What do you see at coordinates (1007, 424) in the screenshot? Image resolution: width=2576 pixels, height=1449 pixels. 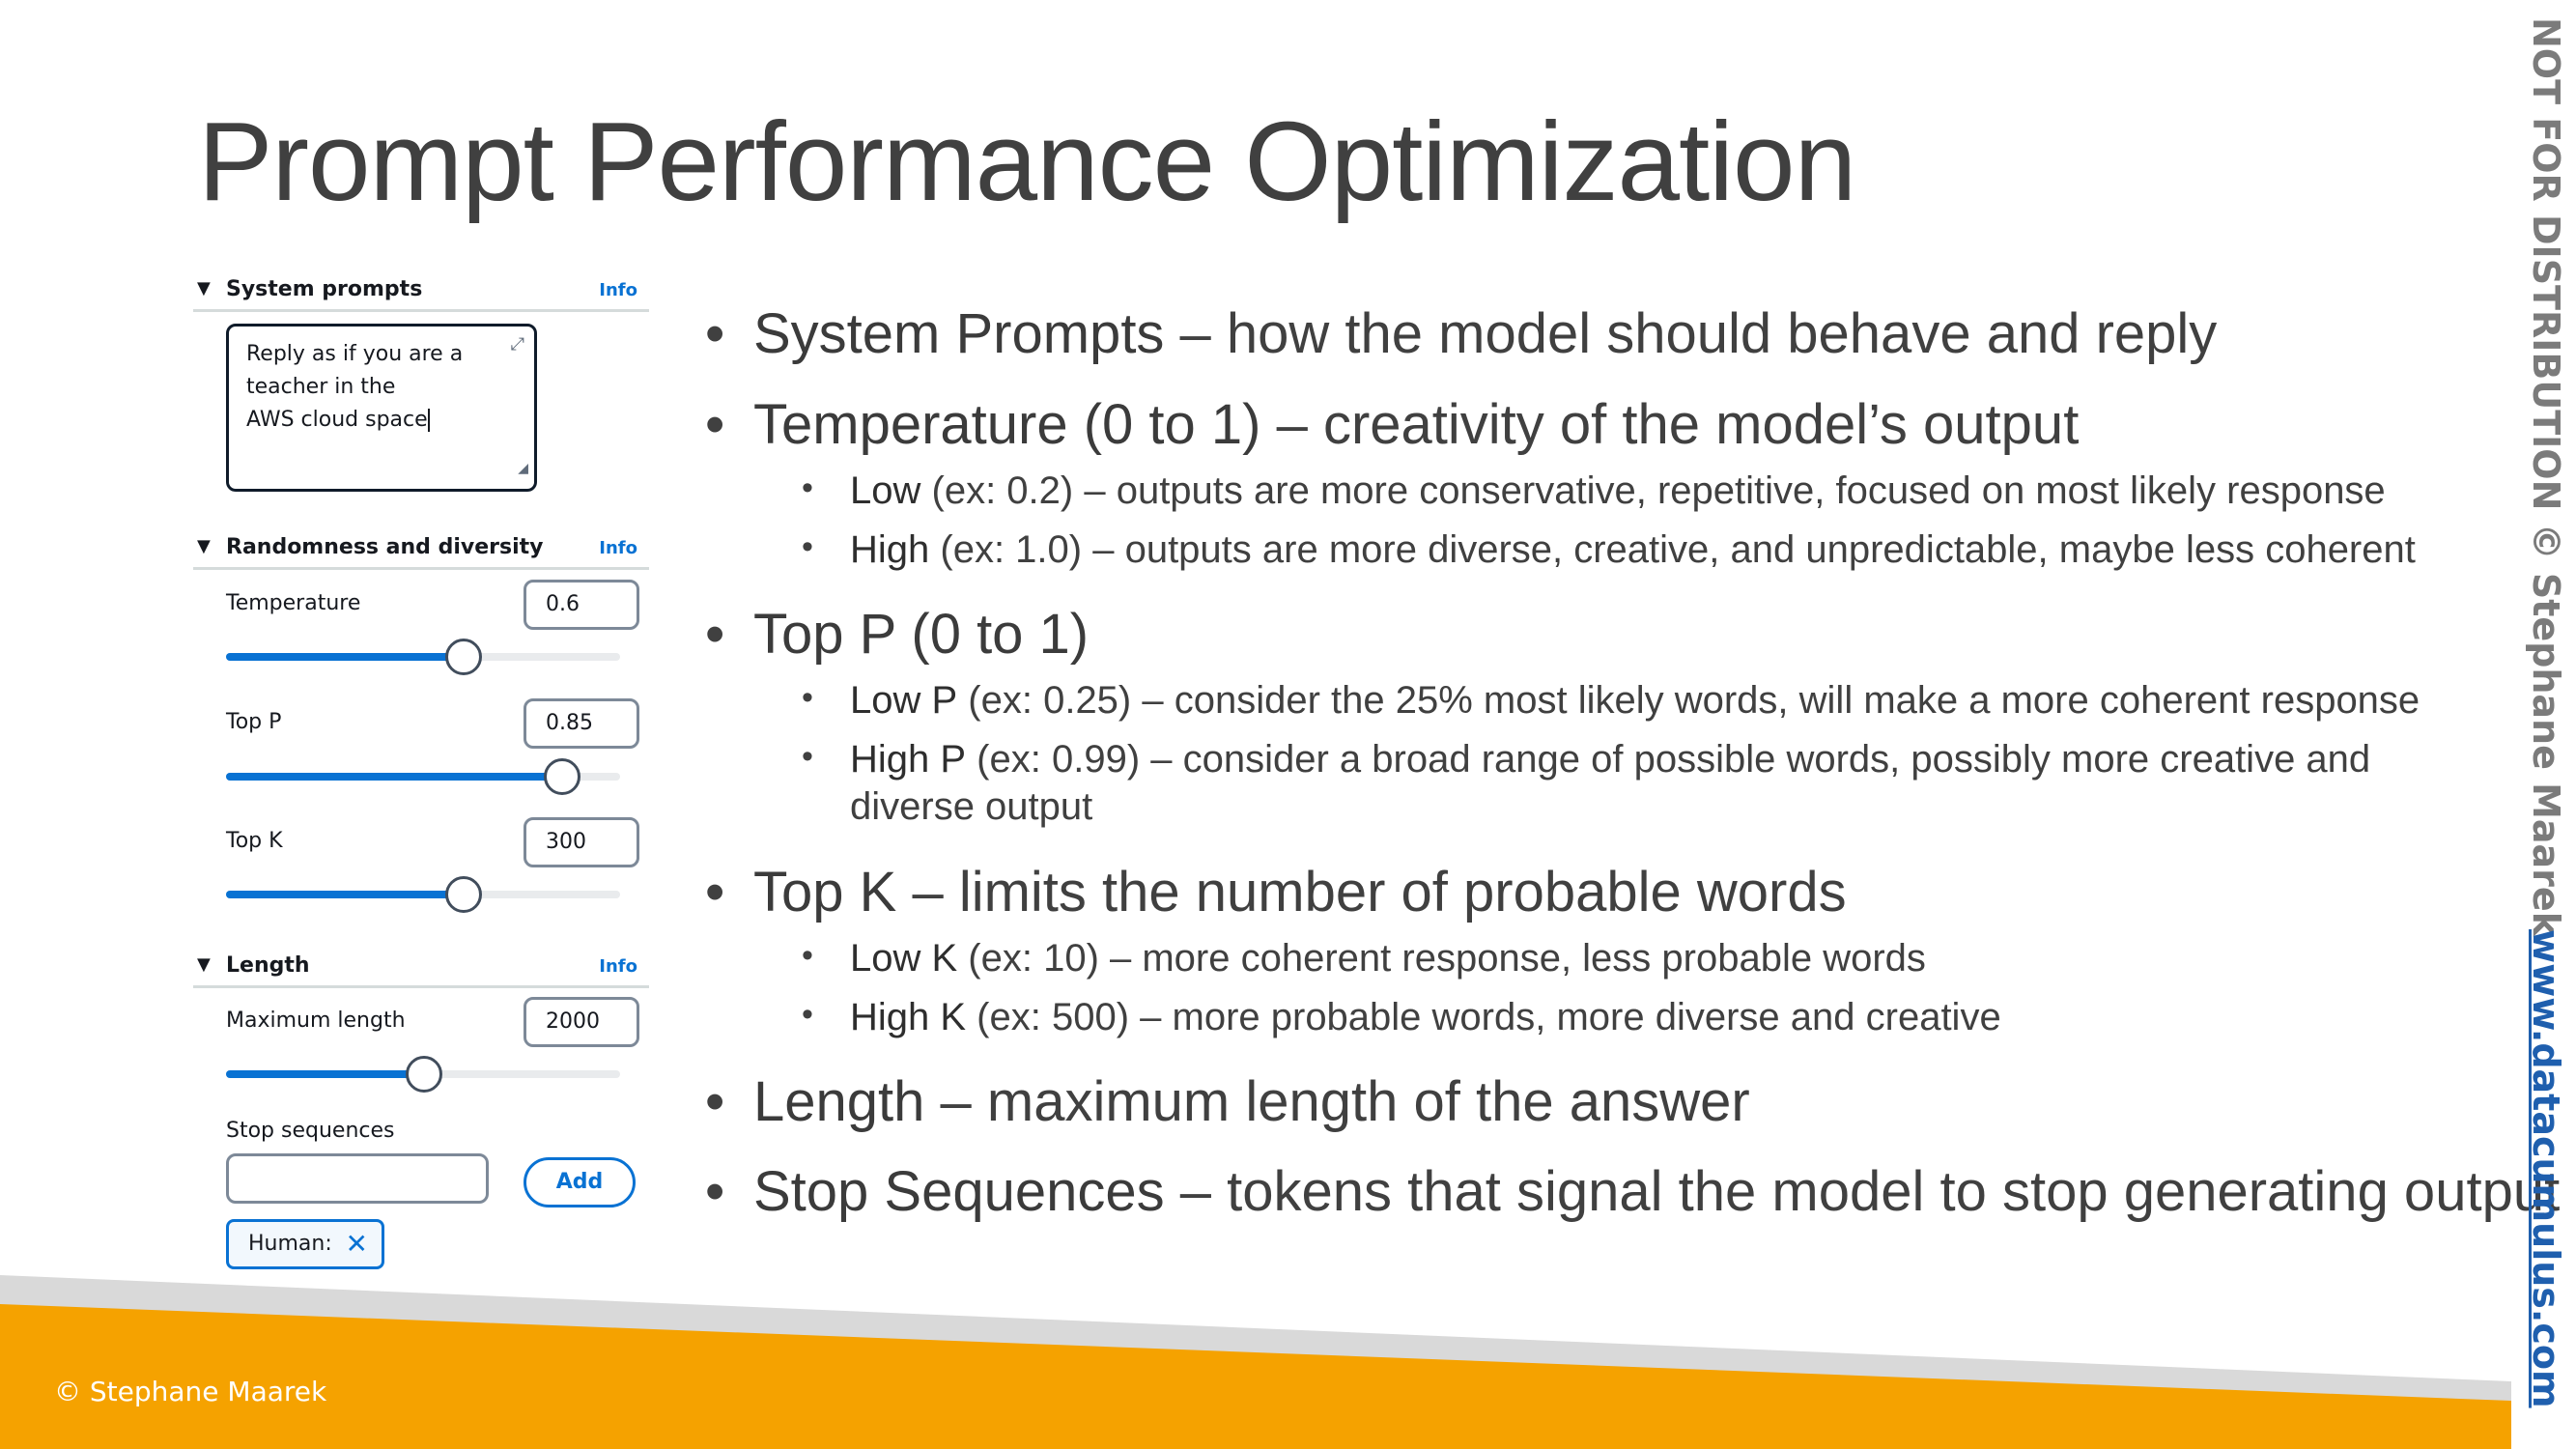 I see `bullet-key: Temperature (0 to 1)` at bounding box center [1007, 424].